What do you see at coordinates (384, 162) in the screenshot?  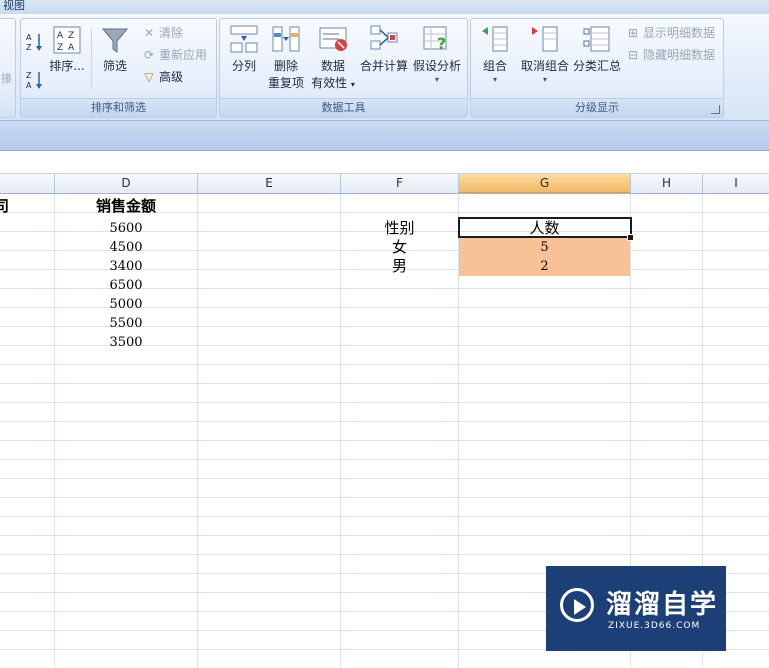 I see `formula-bar` at bounding box center [384, 162].